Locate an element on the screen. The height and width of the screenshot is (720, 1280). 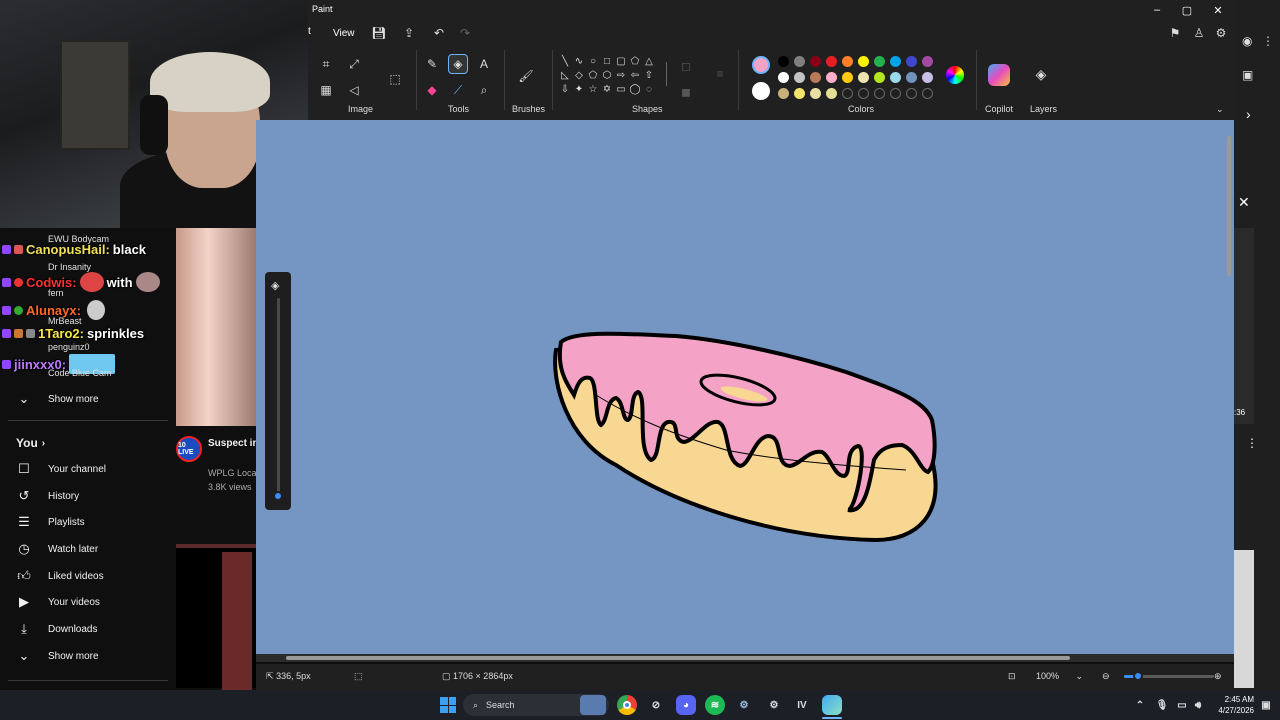
extension-icon: ▣ is located at coordinates (1247, 75).